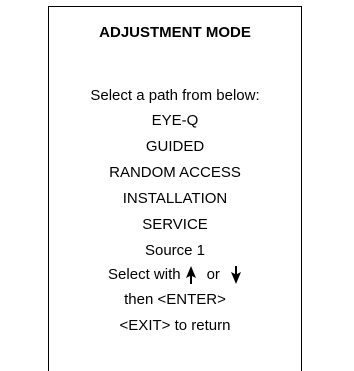 This screenshot has width=354, height=371. What do you see at coordinates (175, 299) in the screenshot?
I see `enter-hint: then <ENTER>` at bounding box center [175, 299].